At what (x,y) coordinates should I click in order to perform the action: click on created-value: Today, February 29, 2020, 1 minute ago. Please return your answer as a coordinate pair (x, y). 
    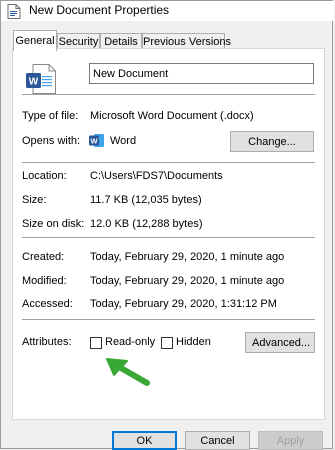
    Looking at the image, I should click on (187, 257).